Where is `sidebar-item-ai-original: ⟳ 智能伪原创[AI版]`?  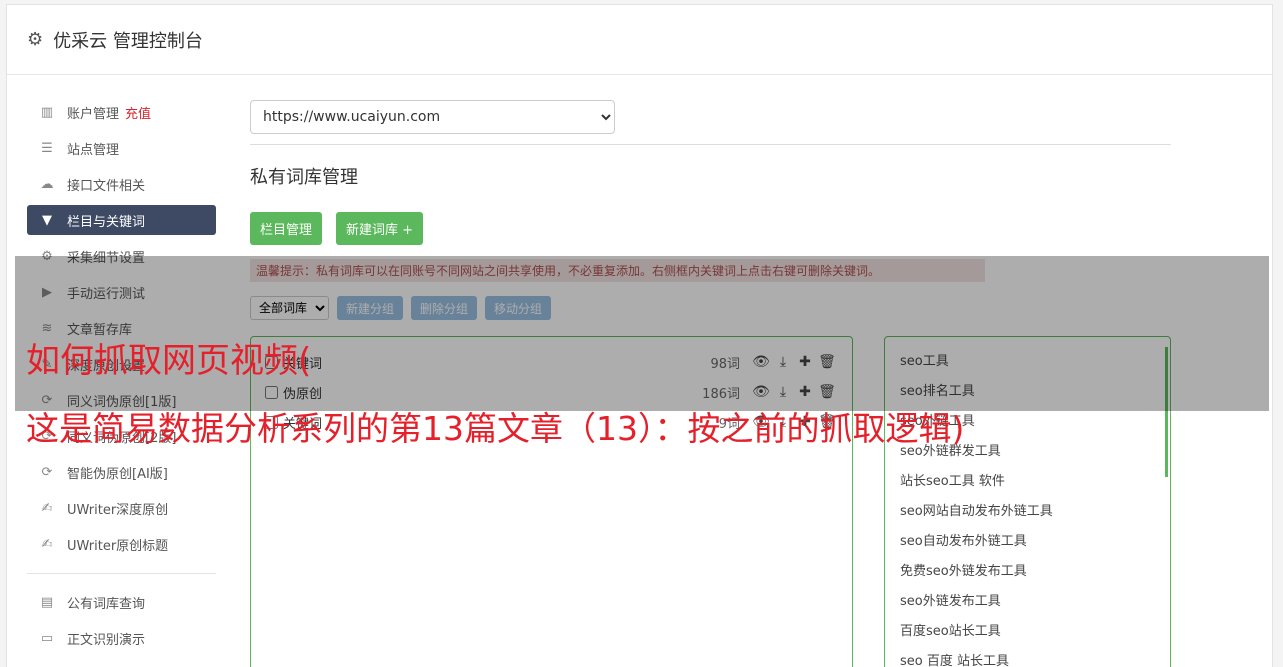
sidebar-item-ai-original: ⟳ 智能伪原创[AI版] is located at coordinates (121, 472).